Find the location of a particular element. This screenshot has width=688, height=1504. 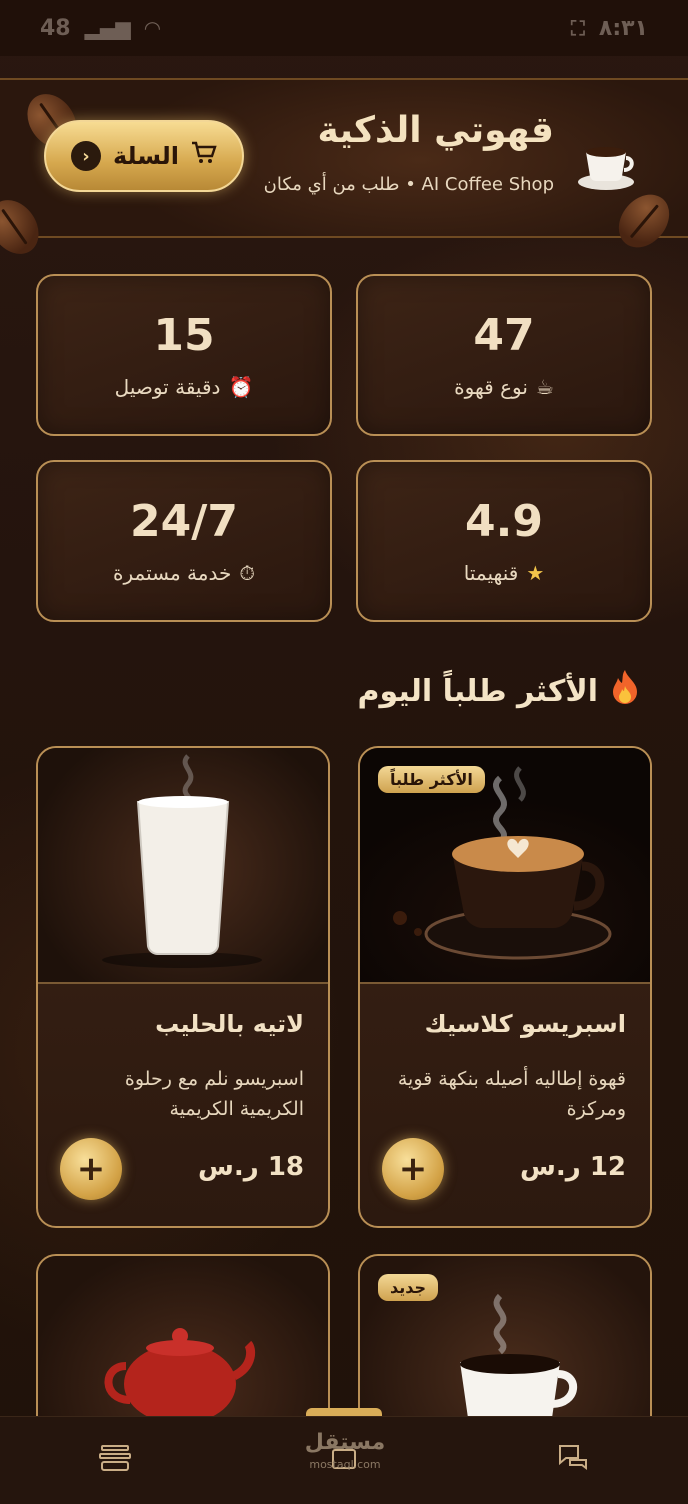

nav-chat-button is located at coordinates (573, 1461).